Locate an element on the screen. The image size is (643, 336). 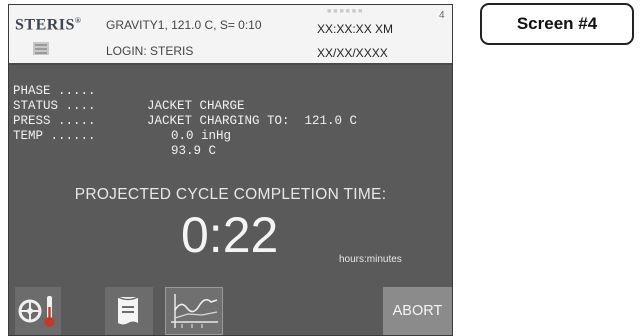
sensor-view-button is located at coordinates (38, 311).